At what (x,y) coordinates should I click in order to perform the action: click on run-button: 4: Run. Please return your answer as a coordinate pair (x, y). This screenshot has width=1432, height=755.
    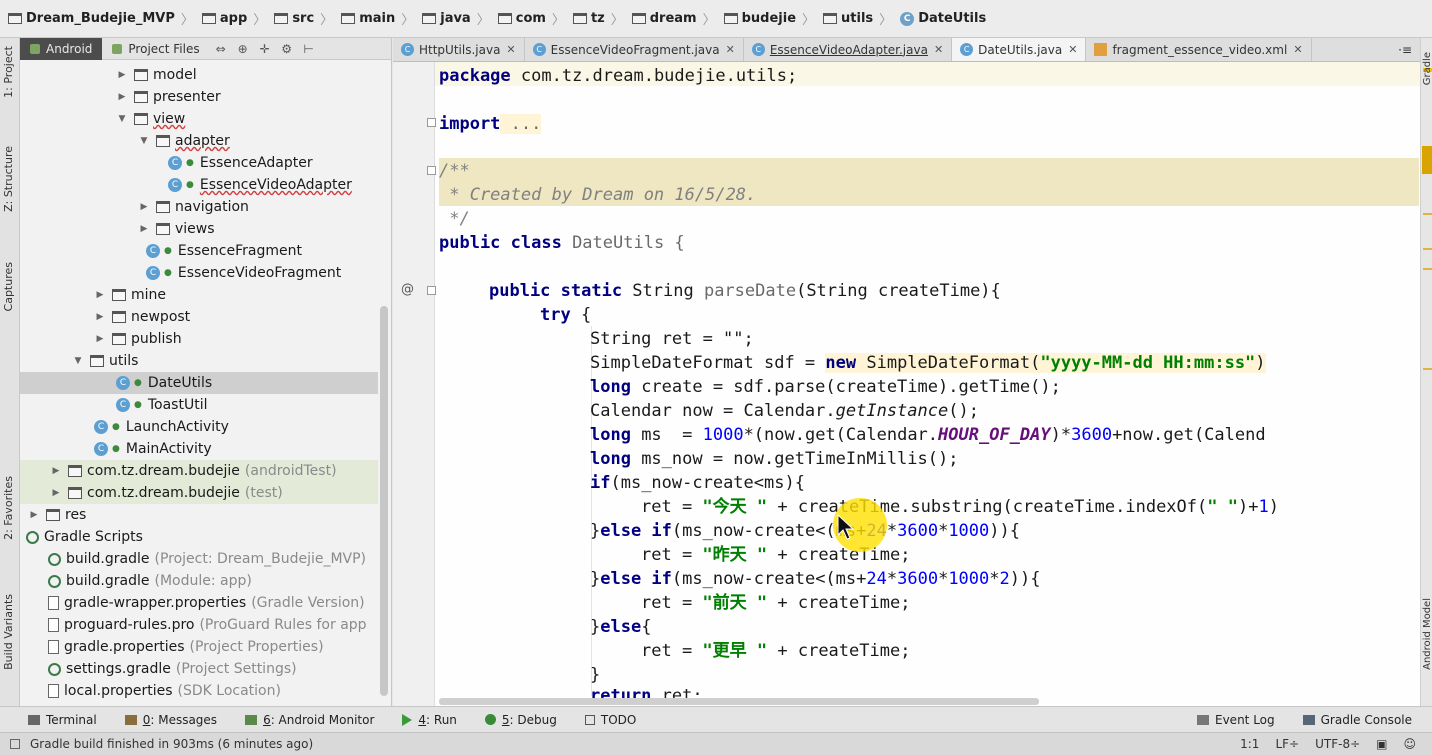
    Looking at the image, I should click on (429, 720).